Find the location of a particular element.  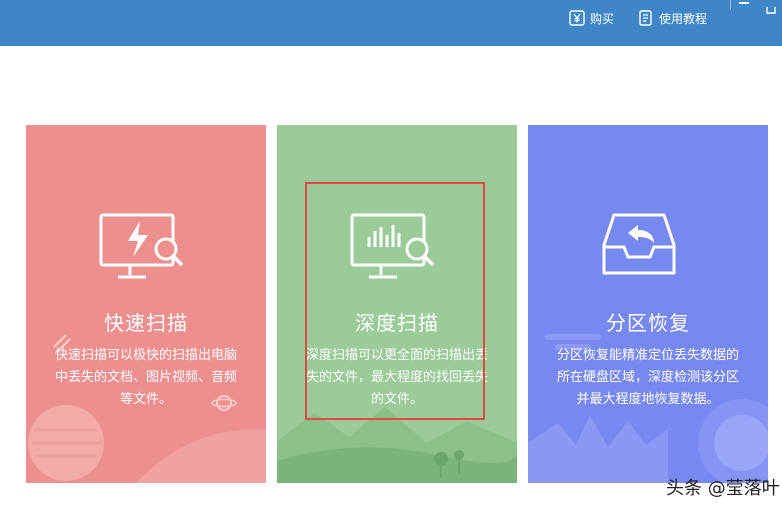

partition-recovery-illustration is located at coordinates (648, 408).